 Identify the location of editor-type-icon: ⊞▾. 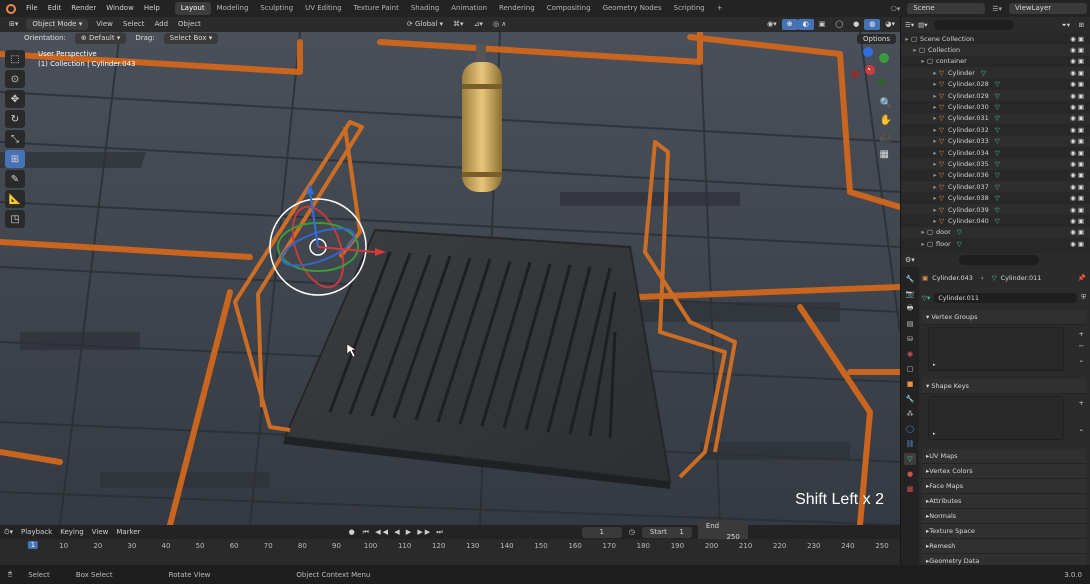
(13, 24).